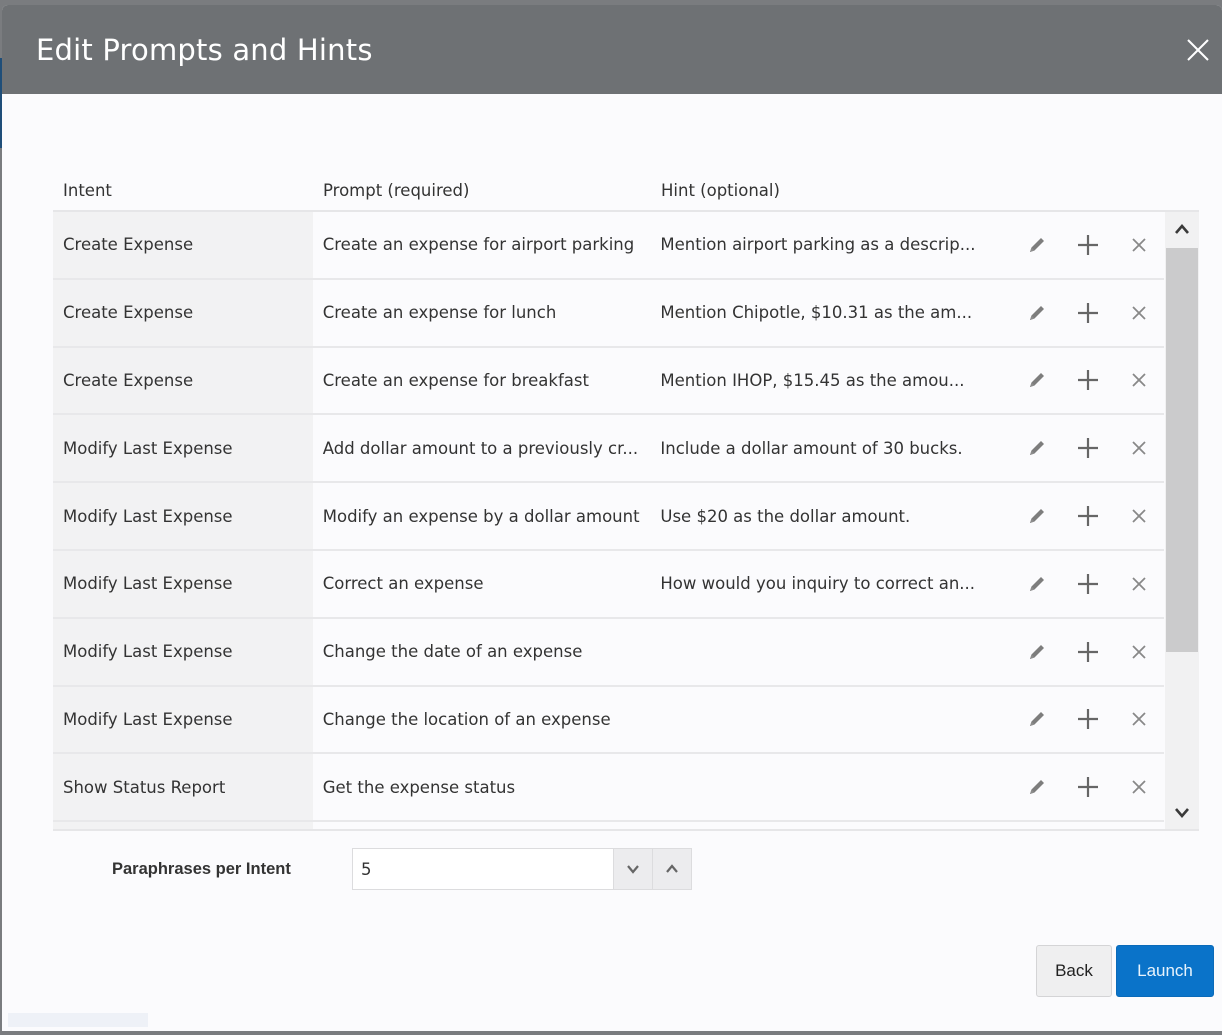  I want to click on increment-button, so click(671, 869).